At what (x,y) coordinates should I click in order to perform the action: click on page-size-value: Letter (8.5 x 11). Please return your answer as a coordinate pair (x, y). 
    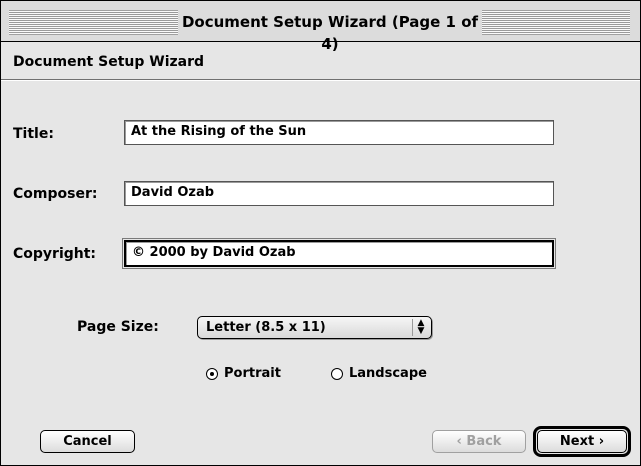
    Looking at the image, I should click on (266, 327).